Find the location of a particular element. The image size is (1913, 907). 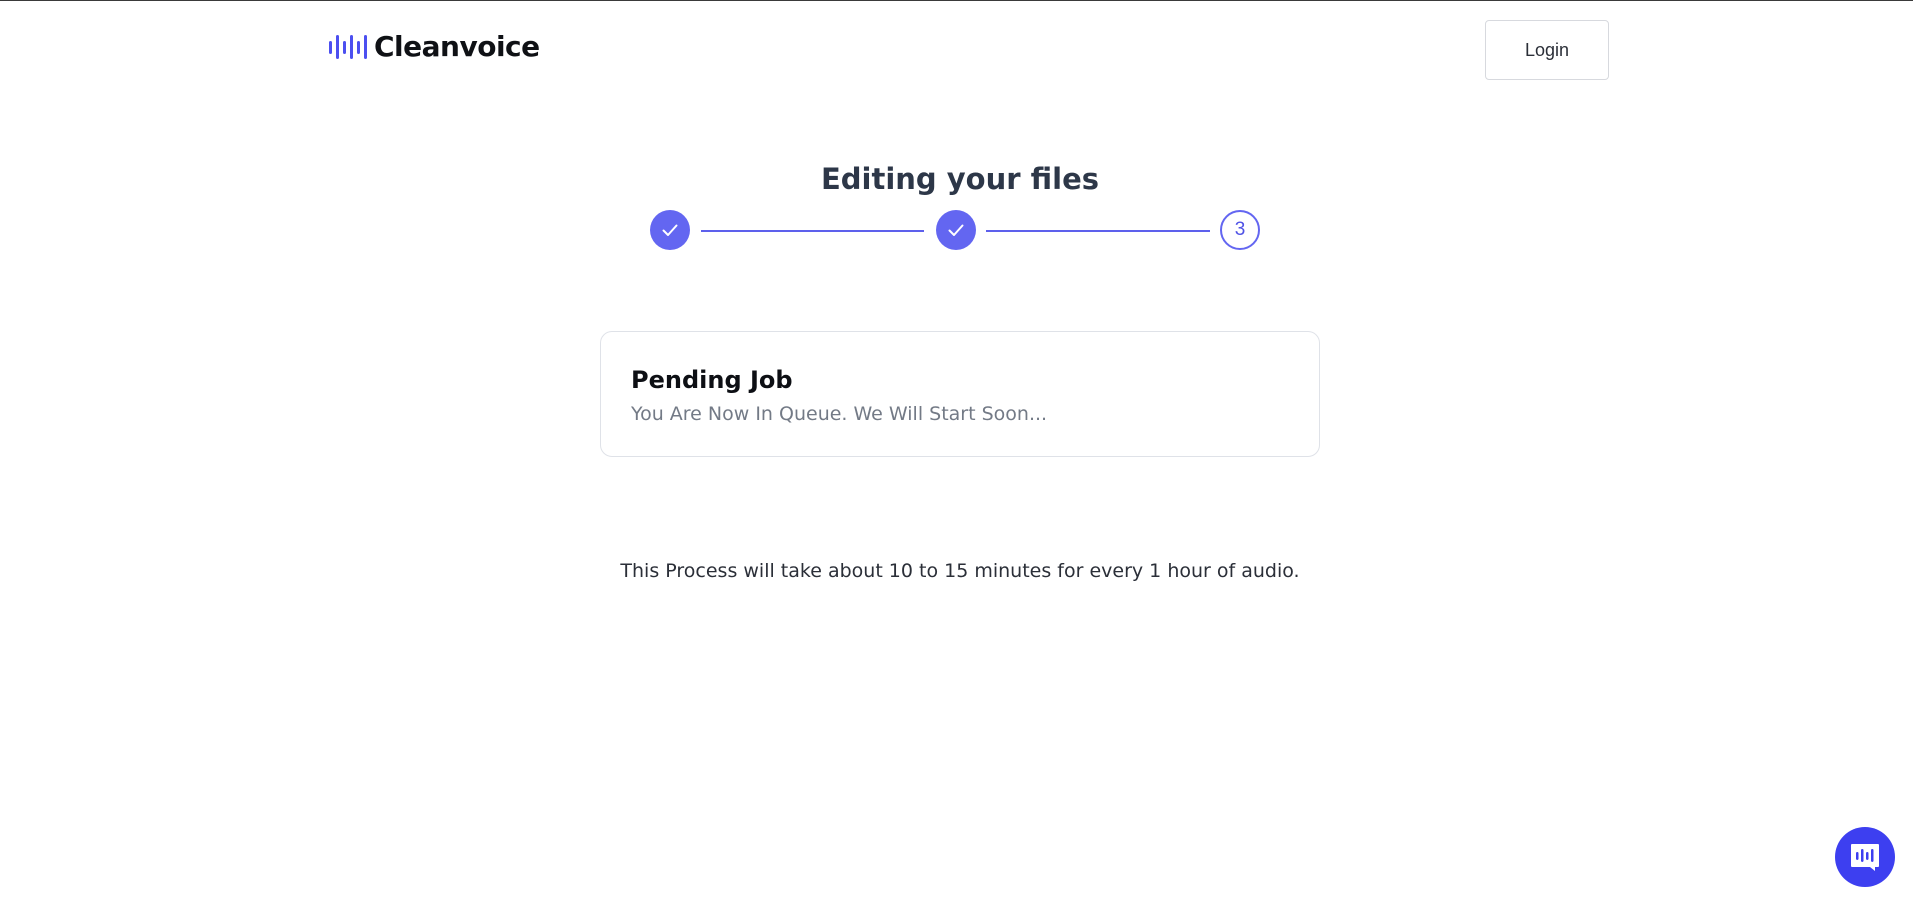

chat-widget-button is located at coordinates (1865, 857).